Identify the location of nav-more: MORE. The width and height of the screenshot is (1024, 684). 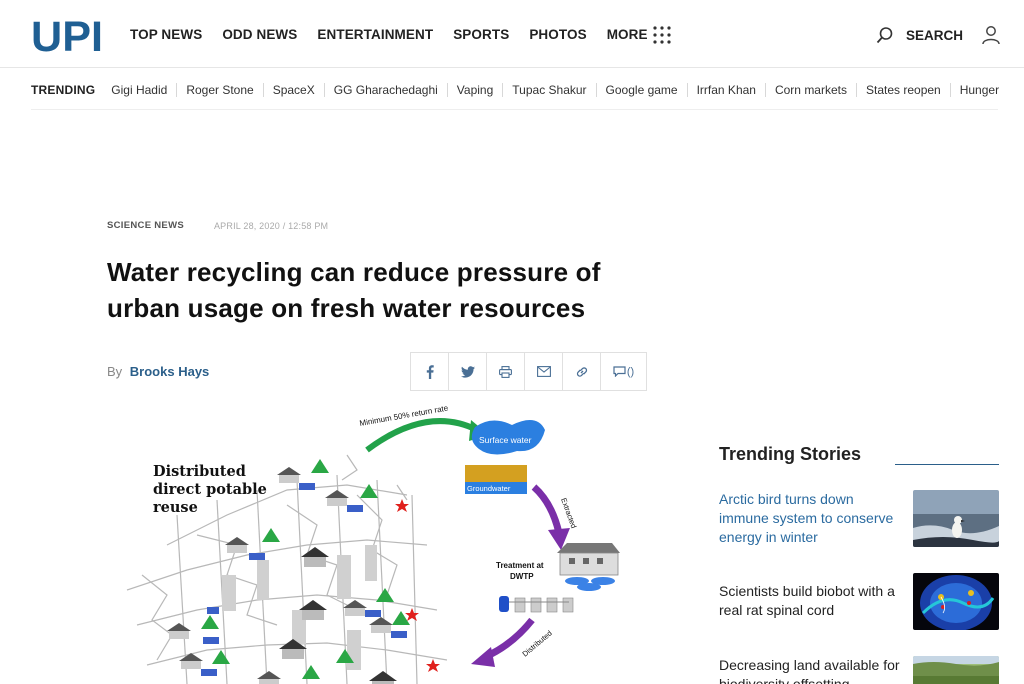
(627, 34).